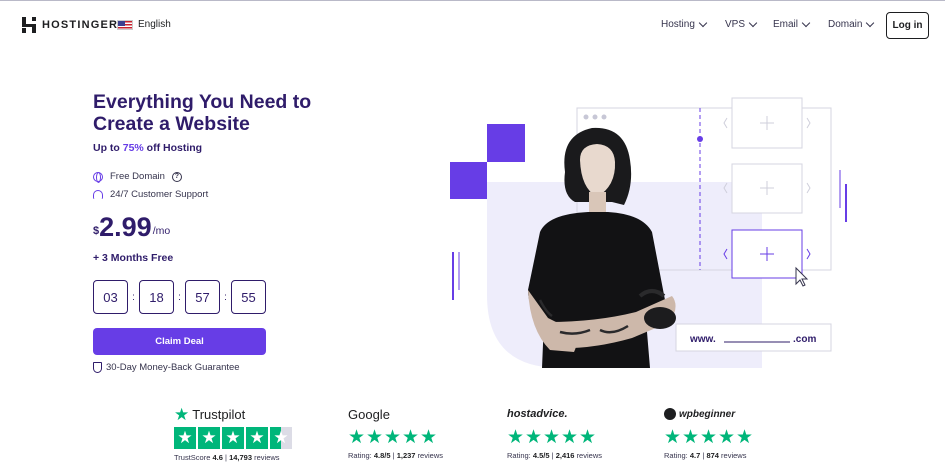 This screenshot has height=474, width=945. What do you see at coordinates (281, 438) in the screenshot?
I see `half-star-icon: ★` at bounding box center [281, 438].